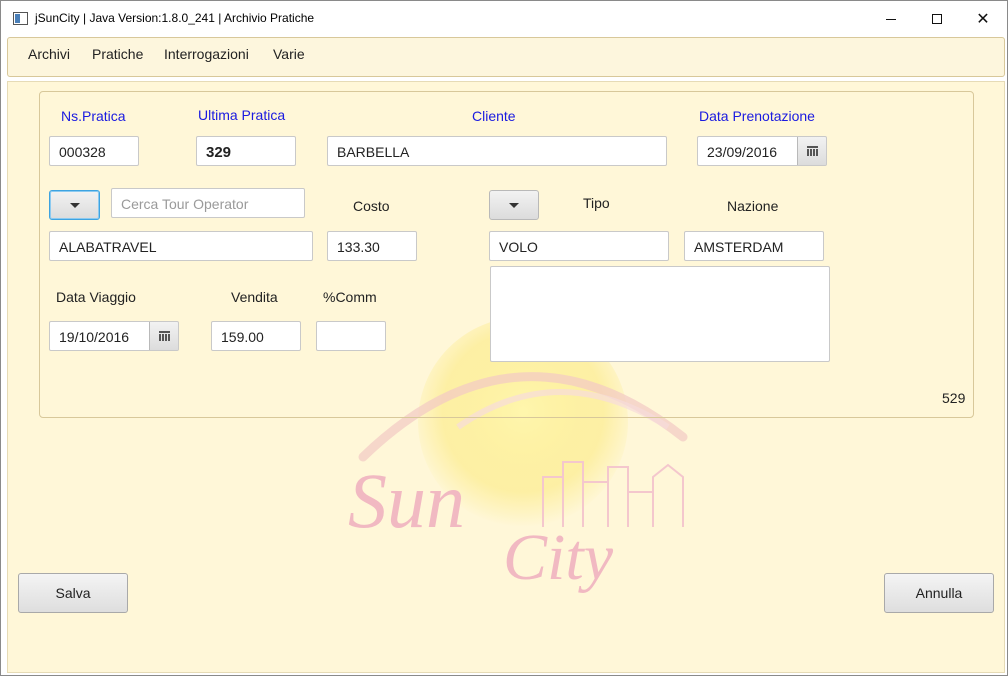 The image size is (1008, 676). Describe the element at coordinates (558, 557) in the screenshot. I see `watermark-text-city: City` at that location.